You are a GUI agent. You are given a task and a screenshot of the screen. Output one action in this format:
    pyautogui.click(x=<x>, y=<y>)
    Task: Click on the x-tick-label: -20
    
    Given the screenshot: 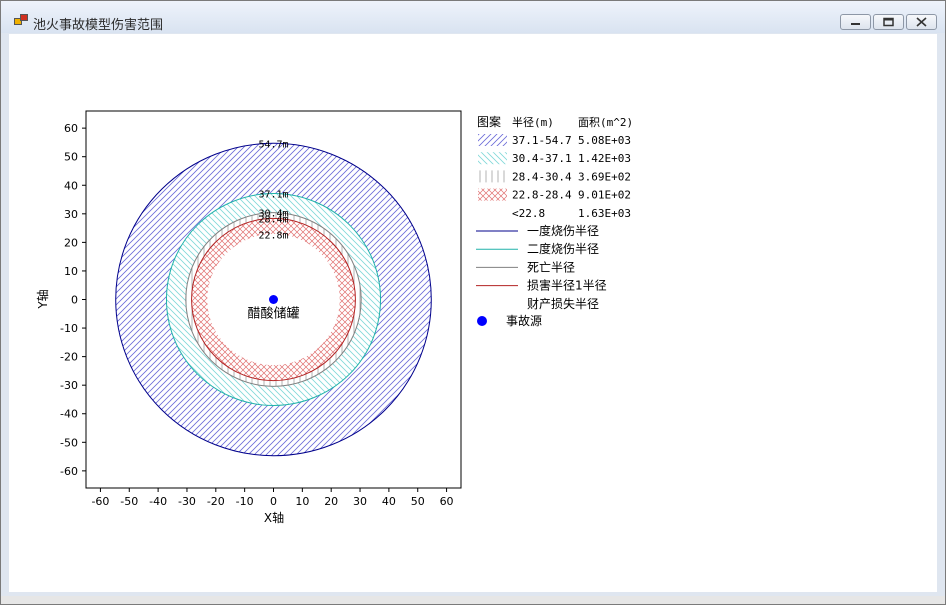 What is the action you would take?
    pyautogui.click(x=216, y=501)
    